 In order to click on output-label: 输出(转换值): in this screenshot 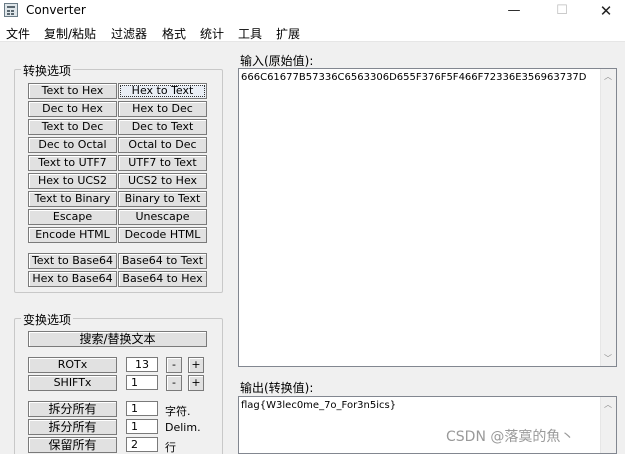, I will do `click(277, 388)`.